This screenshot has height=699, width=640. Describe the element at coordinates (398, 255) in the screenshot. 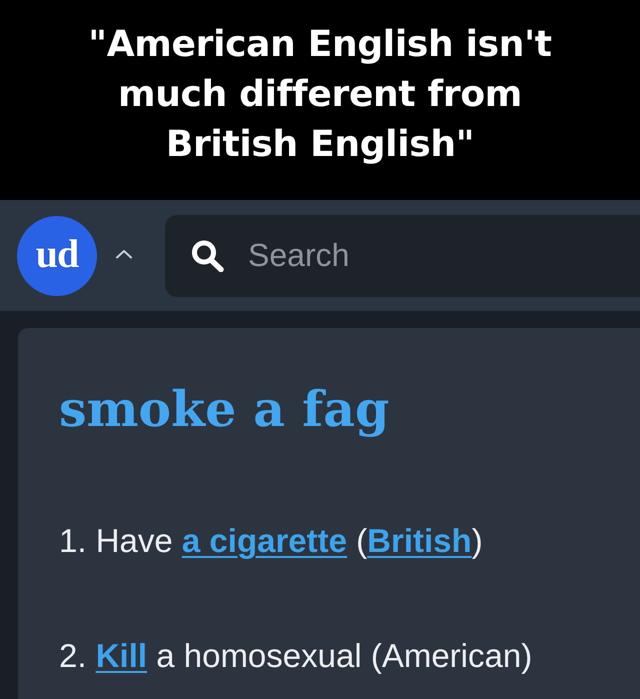

I see `search-field: Search` at that location.